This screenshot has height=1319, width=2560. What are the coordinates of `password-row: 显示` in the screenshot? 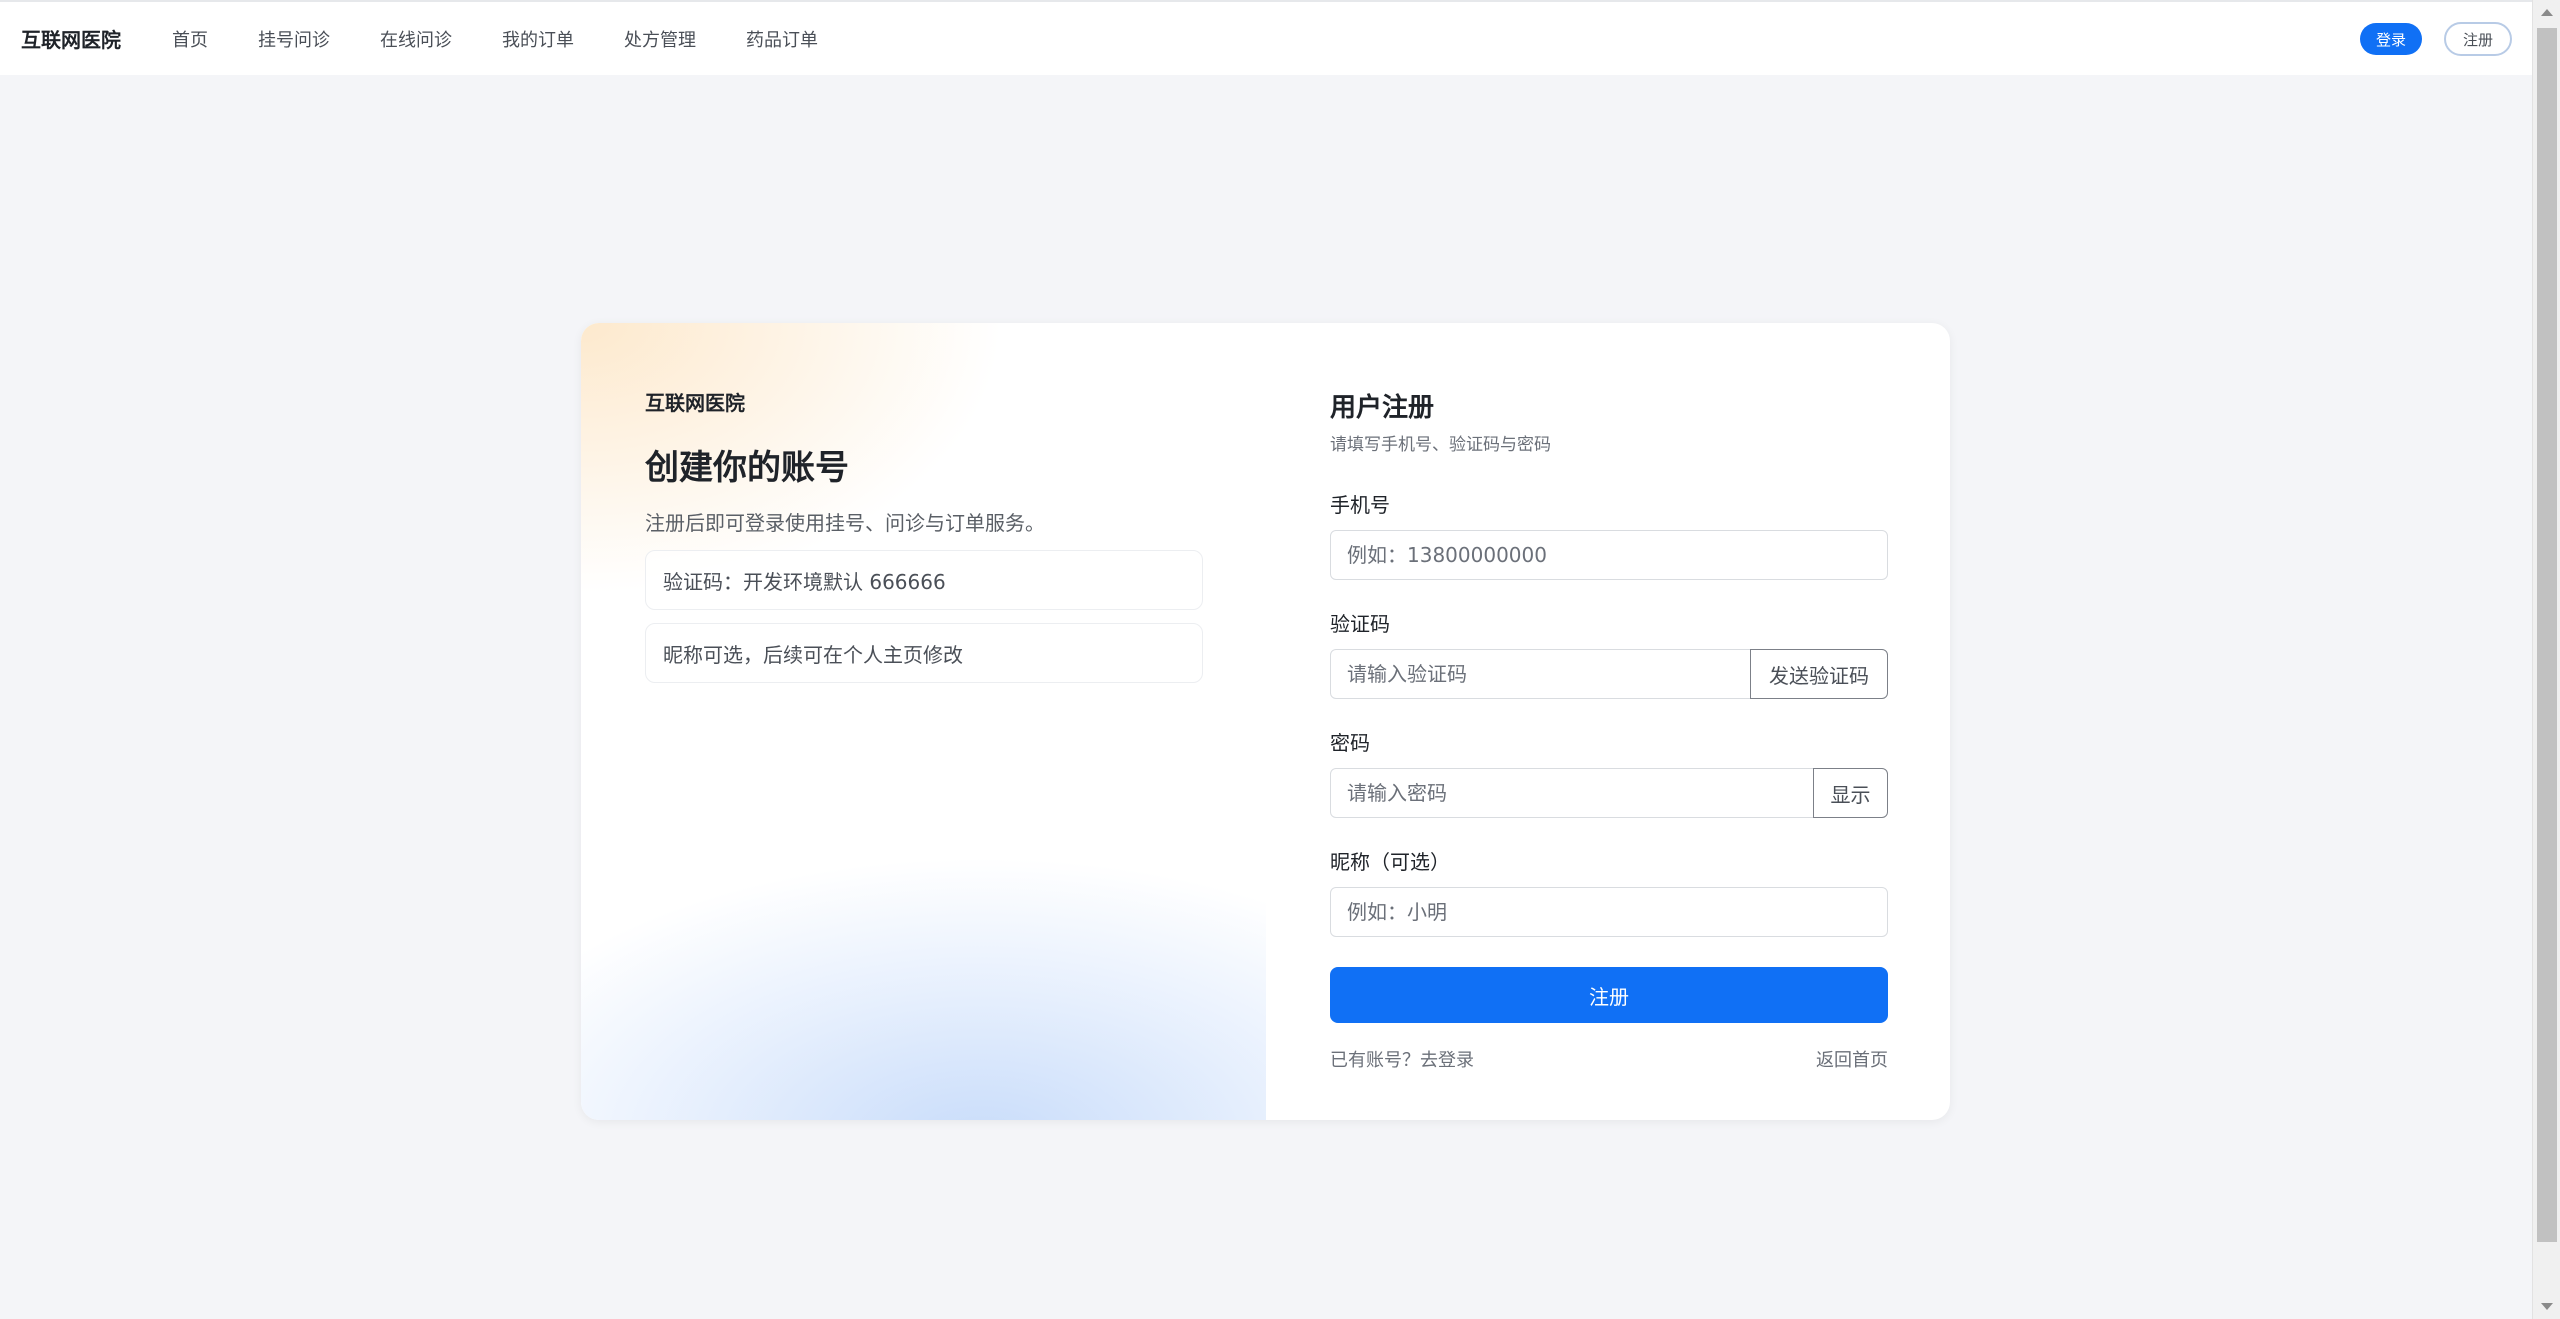 It's located at (1609, 793).